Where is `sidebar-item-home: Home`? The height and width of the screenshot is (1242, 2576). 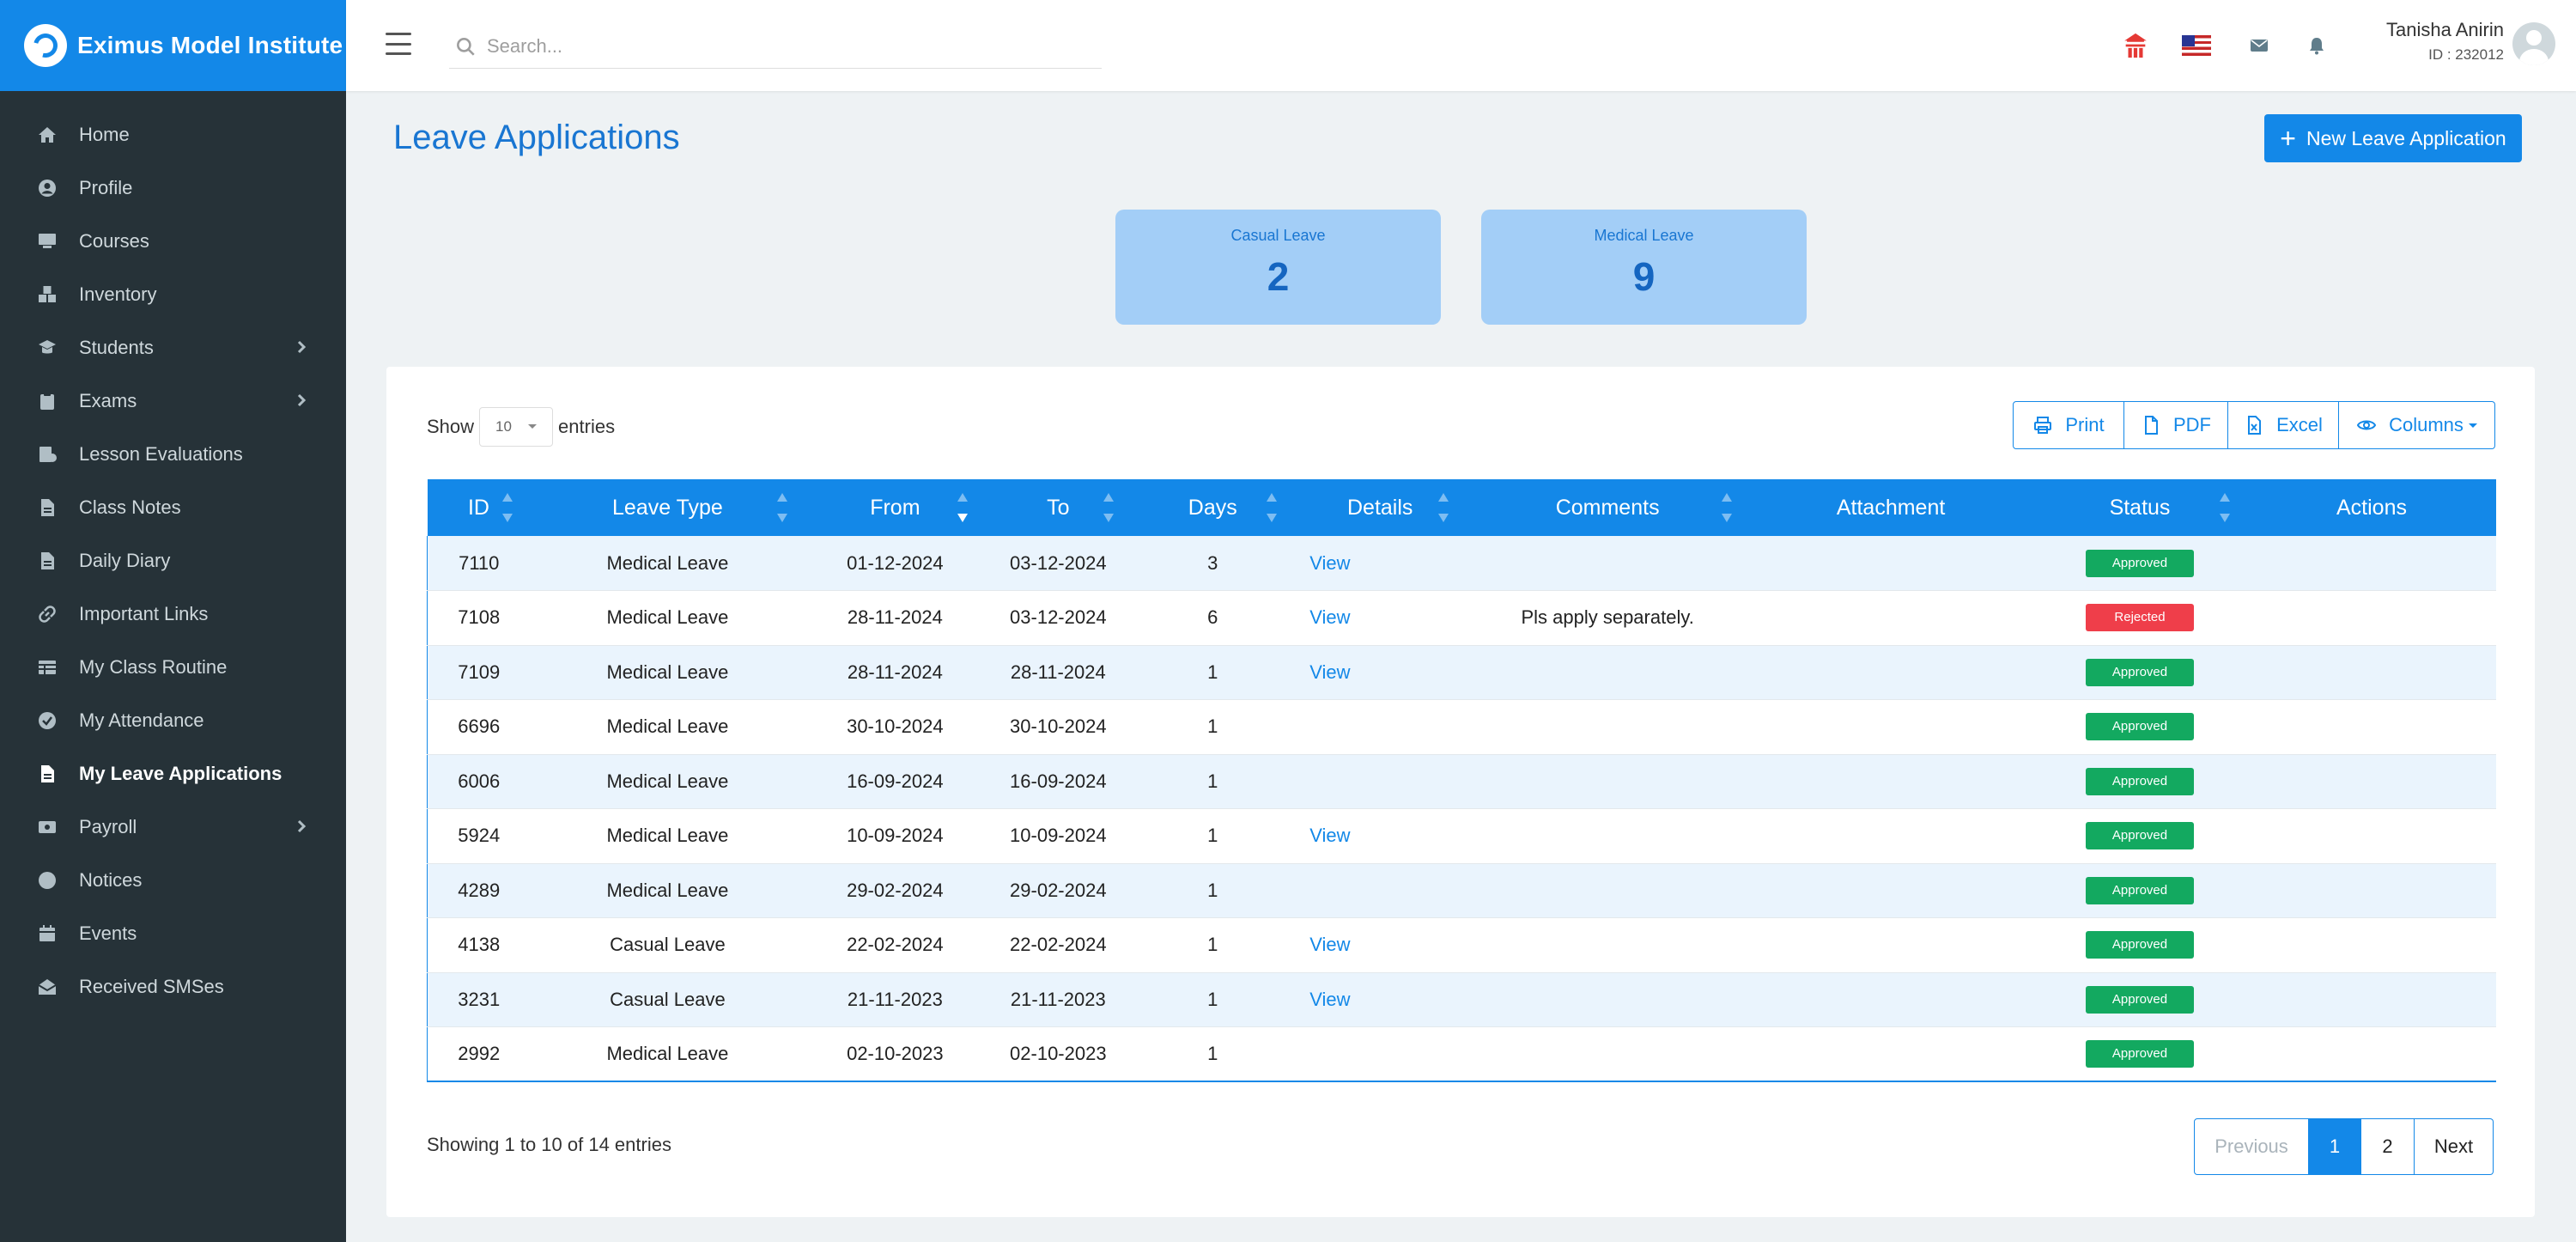
sidebar-item-home: Home is located at coordinates (173, 134).